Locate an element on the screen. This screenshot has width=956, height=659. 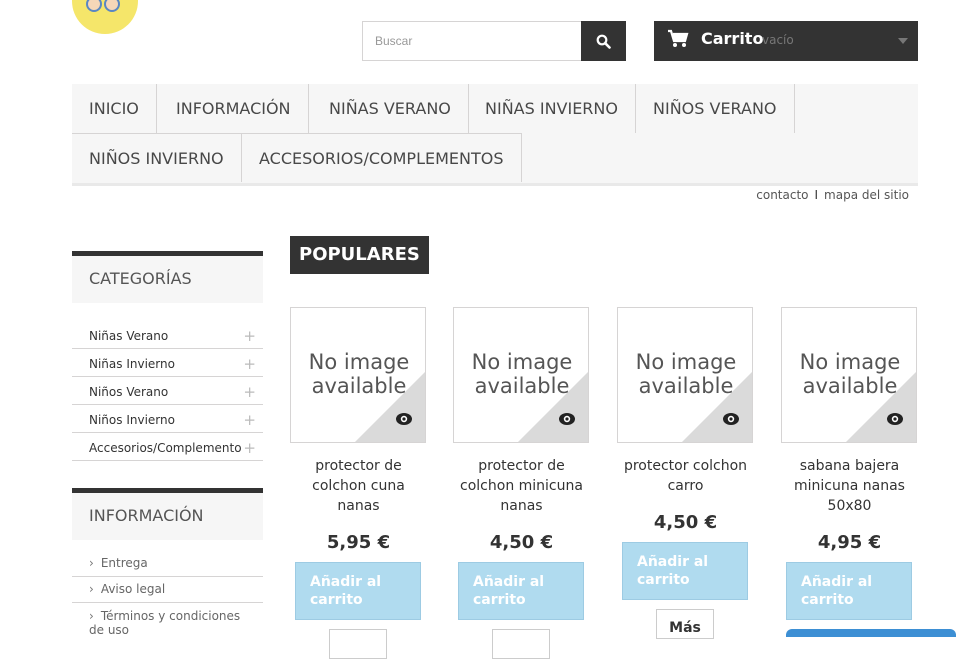
info-link-label: Términos y condiciones de uso is located at coordinates (165, 623).